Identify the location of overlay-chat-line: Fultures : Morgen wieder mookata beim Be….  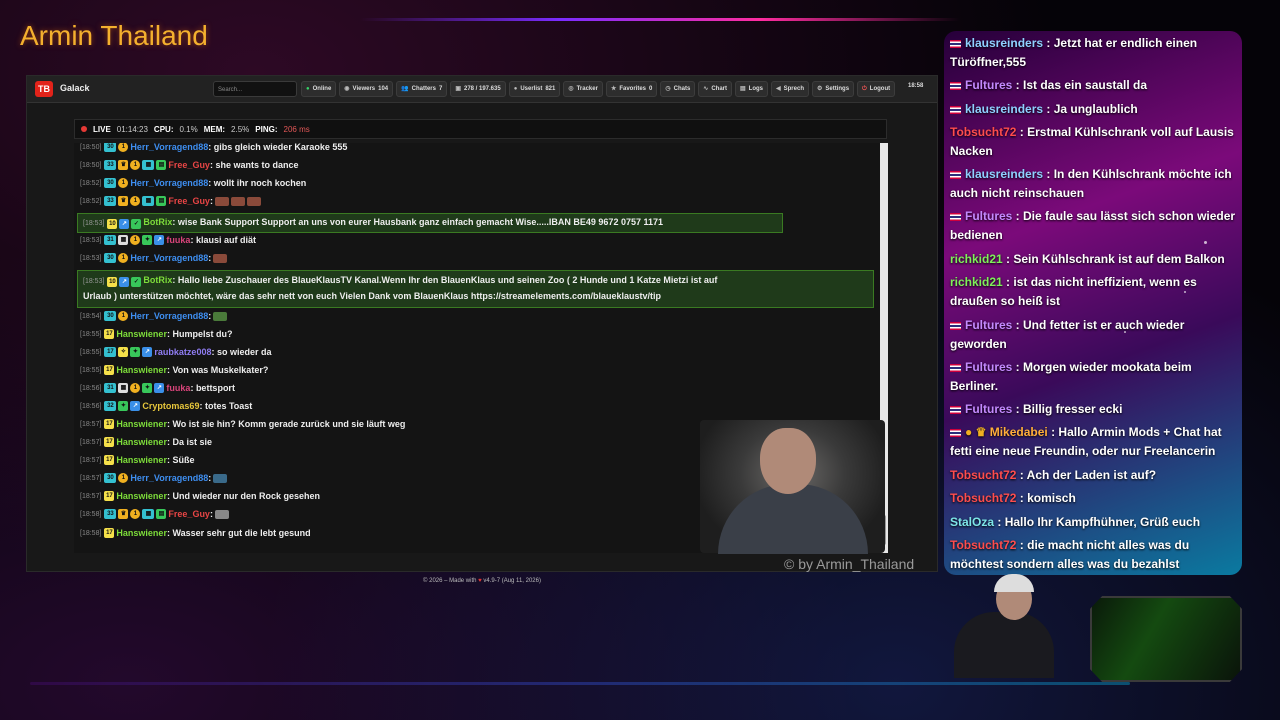
(1071, 376).